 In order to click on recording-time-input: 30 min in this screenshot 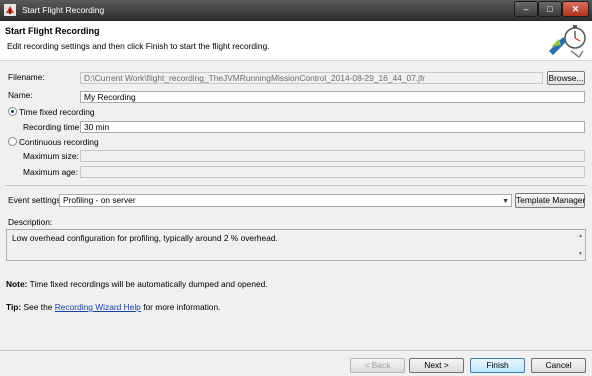, I will do `click(332, 127)`.